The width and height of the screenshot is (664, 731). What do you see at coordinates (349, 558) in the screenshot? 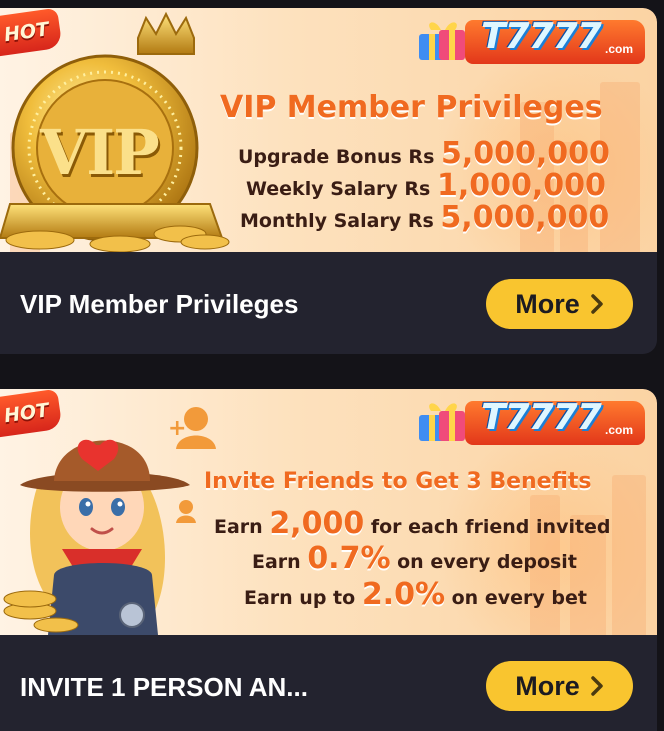
I see `line-highlight: 0.7%` at bounding box center [349, 558].